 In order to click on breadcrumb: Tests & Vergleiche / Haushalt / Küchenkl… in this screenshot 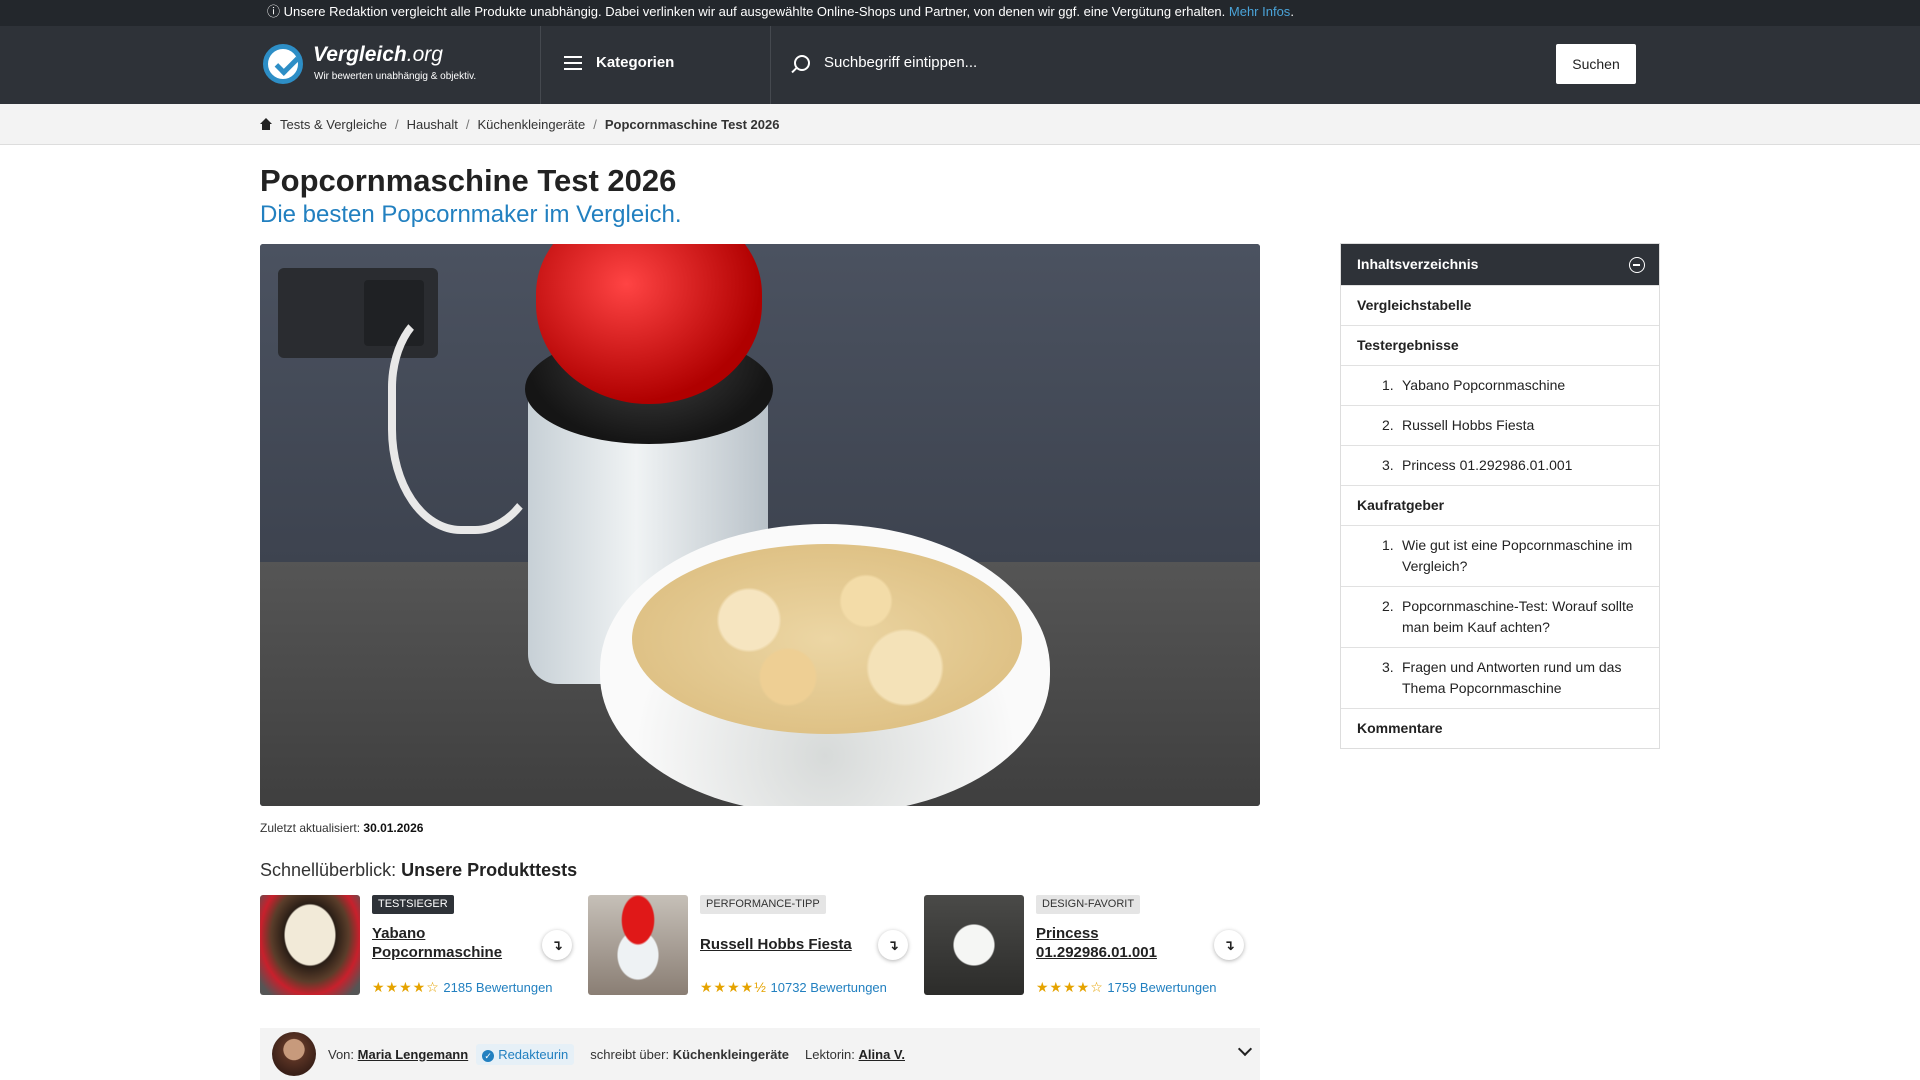, I will do `click(960, 124)`.